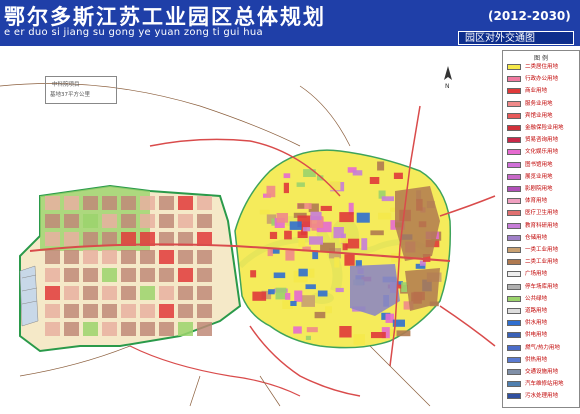 The height and width of the screenshot is (414, 580). What do you see at coordinates (543, 128) in the screenshot?
I see `legend-item: 金融保险业用地` at bounding box center [543, 128].